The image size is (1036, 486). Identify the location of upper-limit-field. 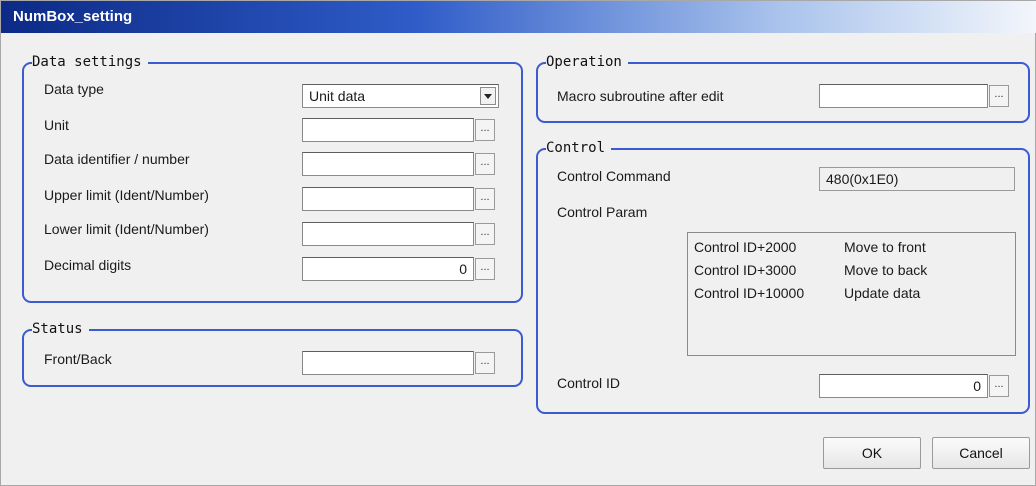
(388, 199).